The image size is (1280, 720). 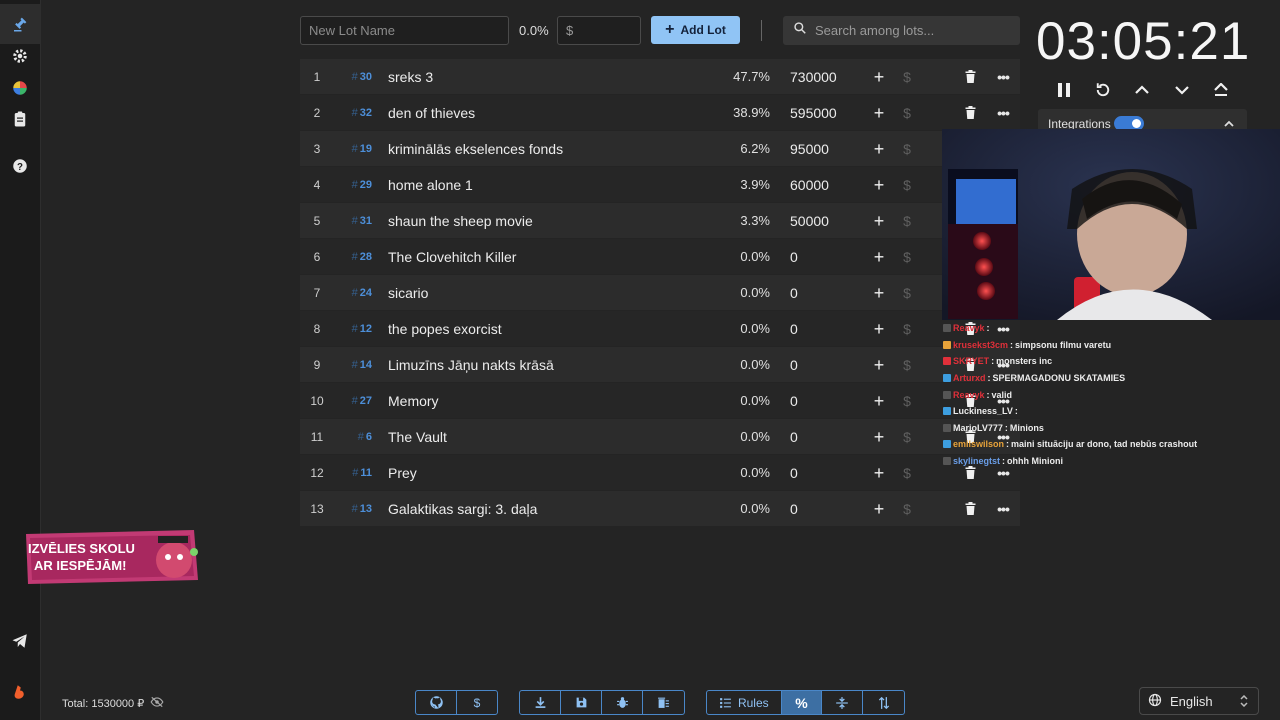 I want to click on lot-id: #19, so click(x=356, y=149).